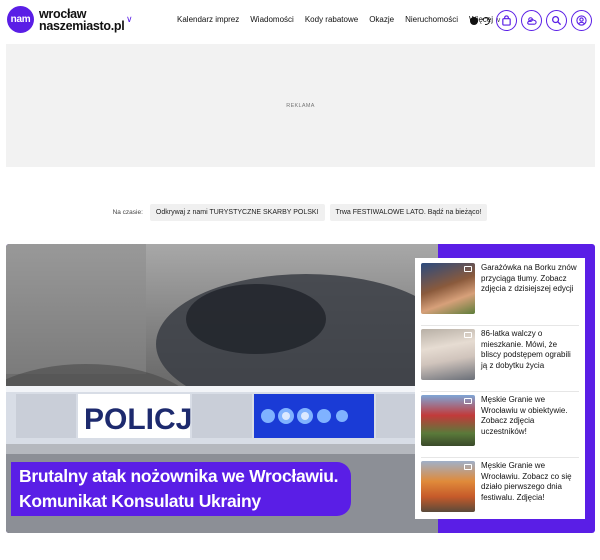 The width and height of the screenshot is (600, 560). What do you see at coordinates (82, 25) in the screenshot?
I see `logo-line-site: naszemiasto.pl` at bounding box center [82, 25].